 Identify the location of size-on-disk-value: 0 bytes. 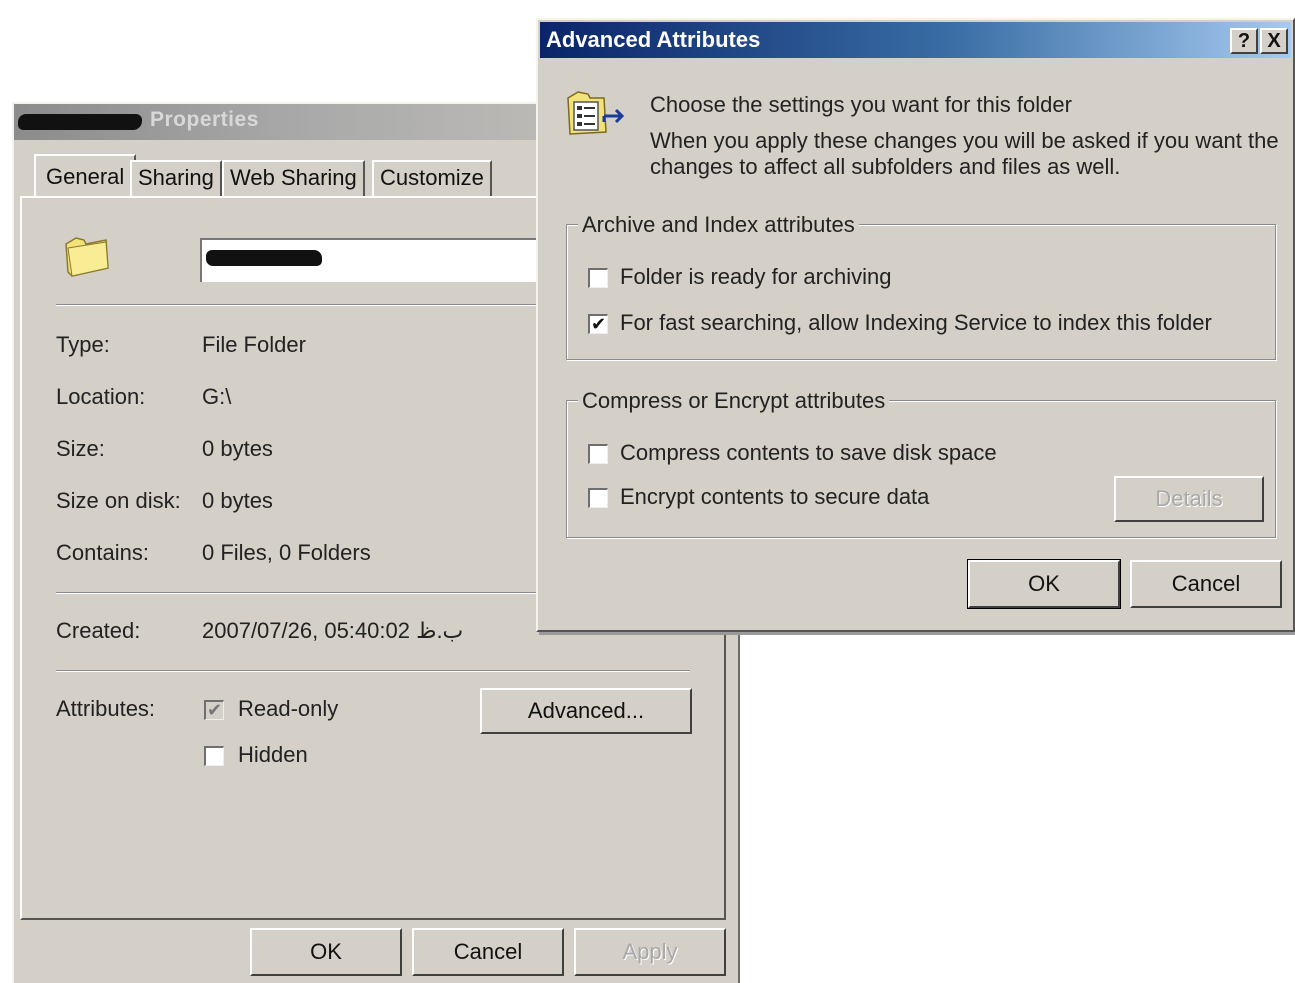
(237, 500).